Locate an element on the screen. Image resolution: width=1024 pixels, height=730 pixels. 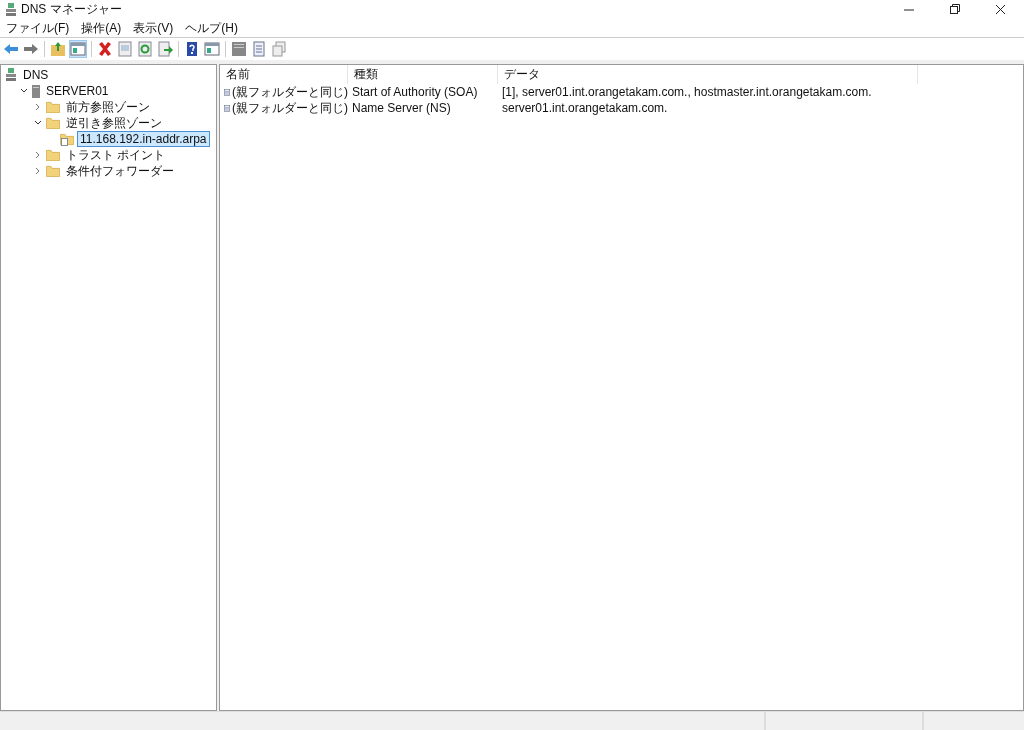
table-cell: [1], server01.int.orangetakam.com., hostmaster.int.orangetakam.com. is located at coordinates (687, 92).